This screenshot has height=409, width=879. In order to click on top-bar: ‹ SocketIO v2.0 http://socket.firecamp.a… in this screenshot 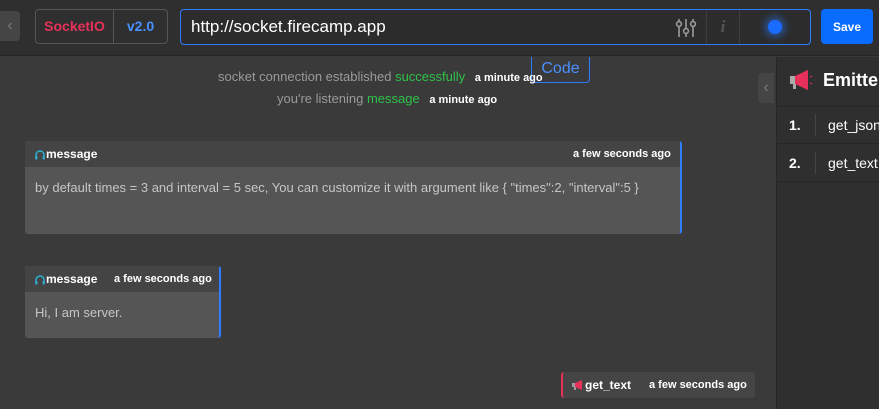, I will do `click(439, 28)`.